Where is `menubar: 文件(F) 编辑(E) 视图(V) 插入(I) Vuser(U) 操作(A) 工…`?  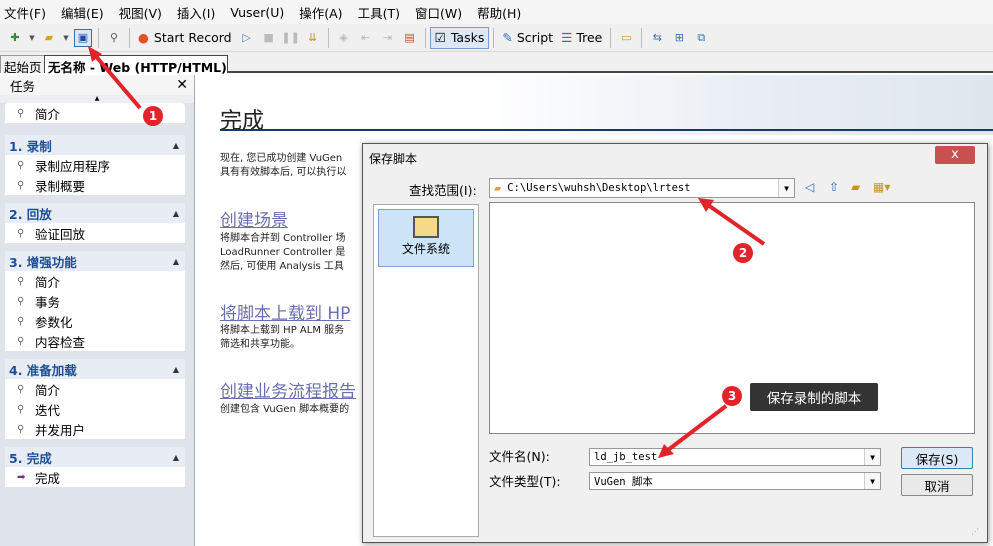 menubar: 文件(F) 编辑(E) 视图(V) 插入(I) Vuser(U) 操作(A) 工… is located at coordinates (496, 12).